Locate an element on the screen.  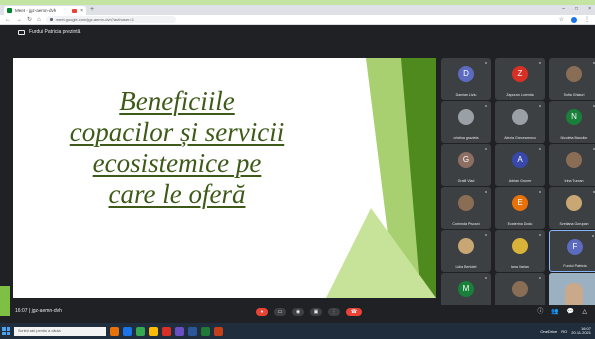
meeting-details-icon: ⓘ is located at coordinates (540, 312).